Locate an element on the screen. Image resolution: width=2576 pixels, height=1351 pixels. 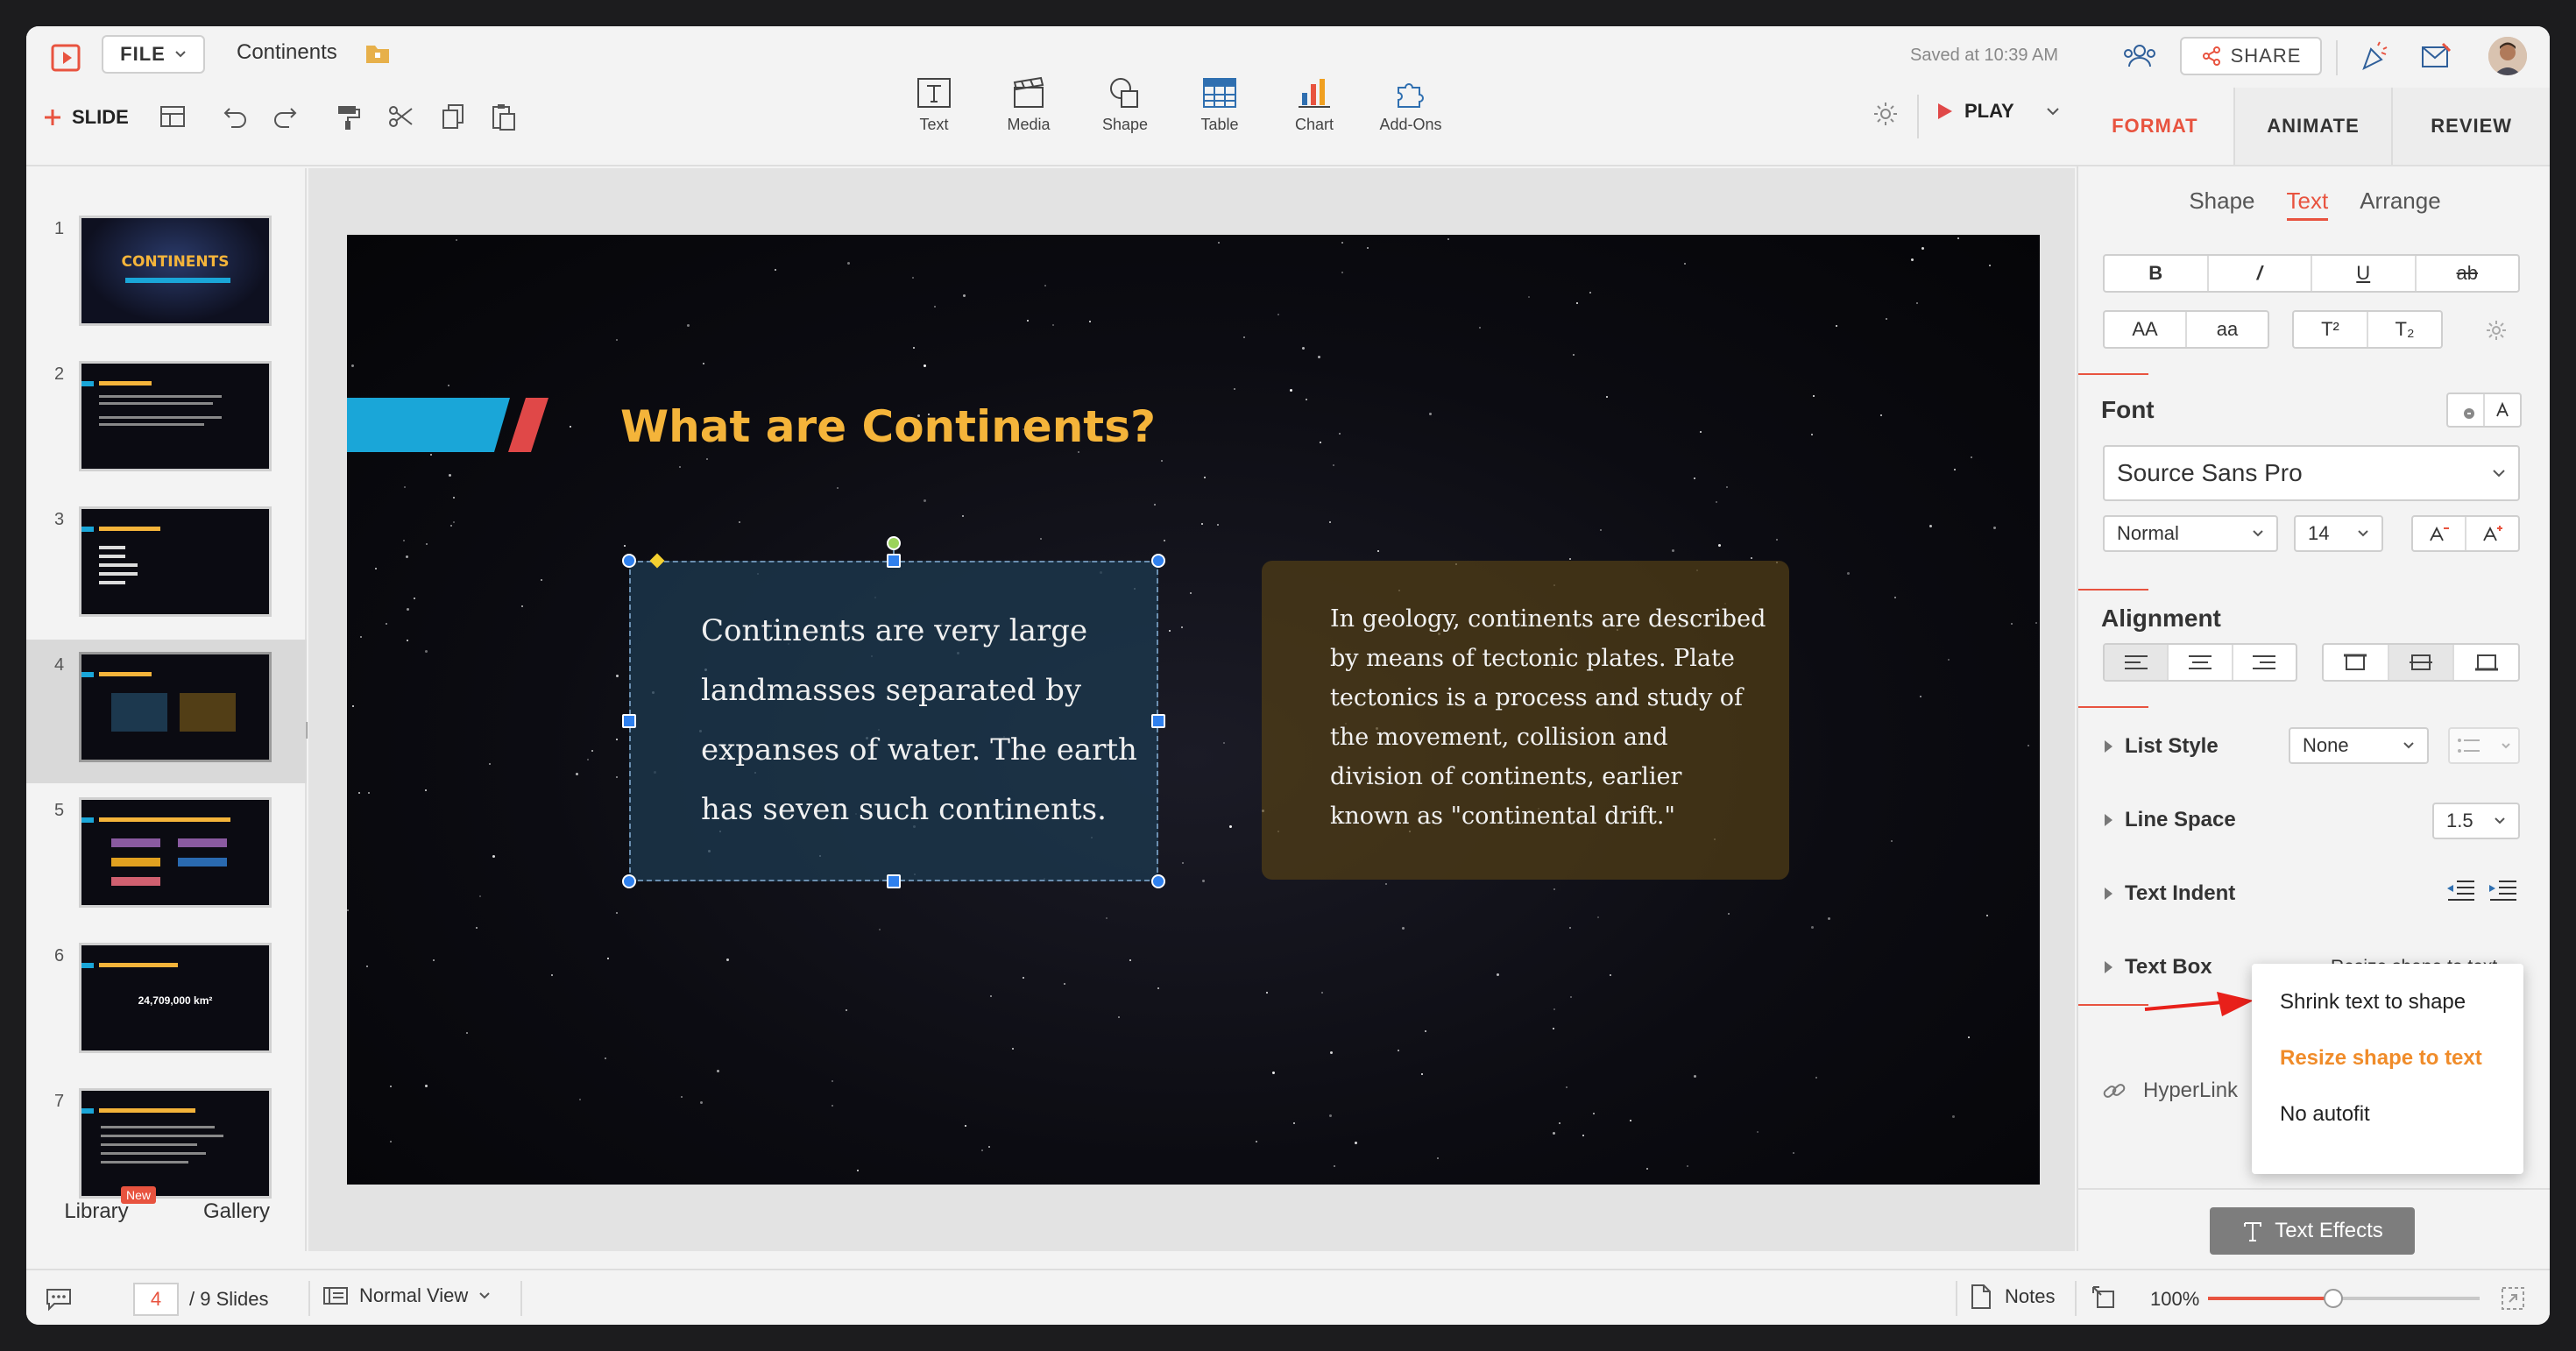
increase-font-size-button is located at coordinates (2492, 533).